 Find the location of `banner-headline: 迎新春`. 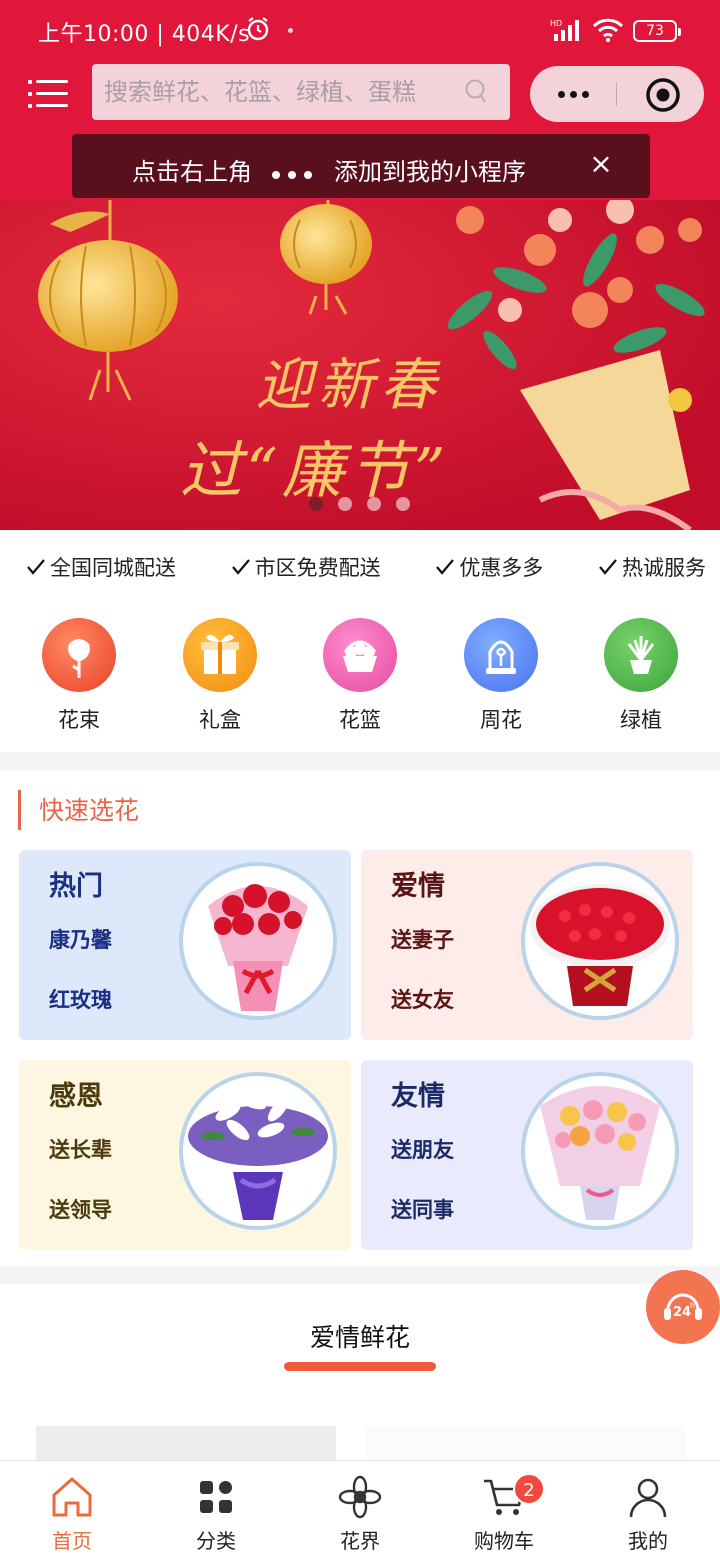

banner-headline: 迎新春 is located at coordinates (349, 385).